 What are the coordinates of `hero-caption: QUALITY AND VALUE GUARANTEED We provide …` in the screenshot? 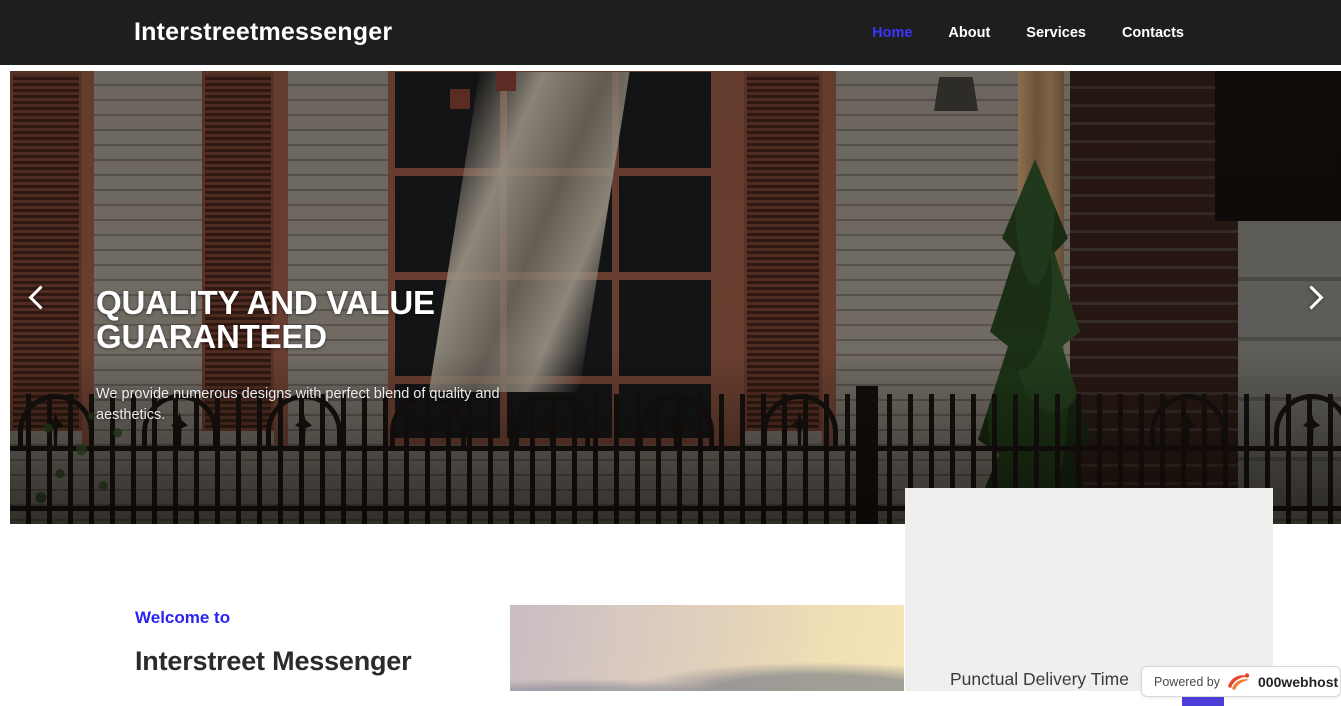 It's located at (376, 356).